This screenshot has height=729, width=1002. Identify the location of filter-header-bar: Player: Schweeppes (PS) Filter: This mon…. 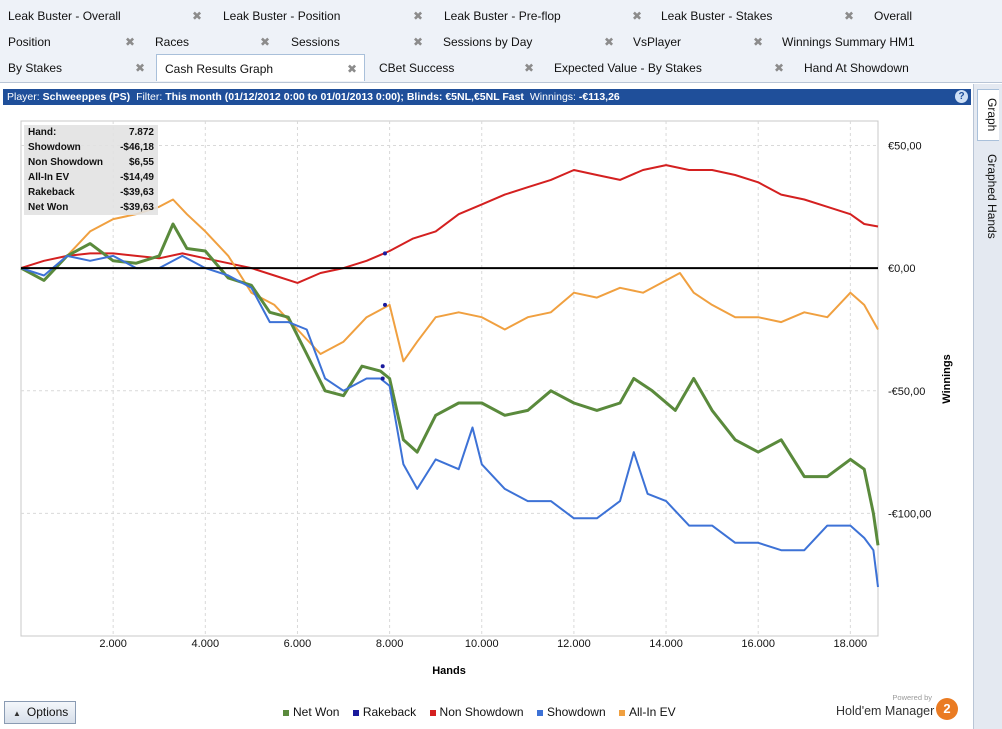
(487, 97).